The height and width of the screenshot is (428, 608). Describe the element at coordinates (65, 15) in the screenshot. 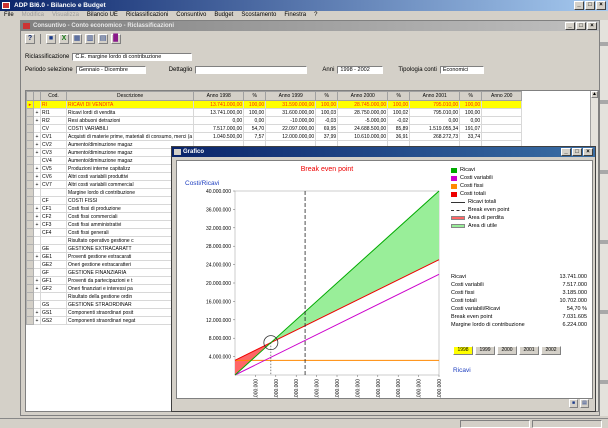

I see `menu-item: Visualizza` at that location.